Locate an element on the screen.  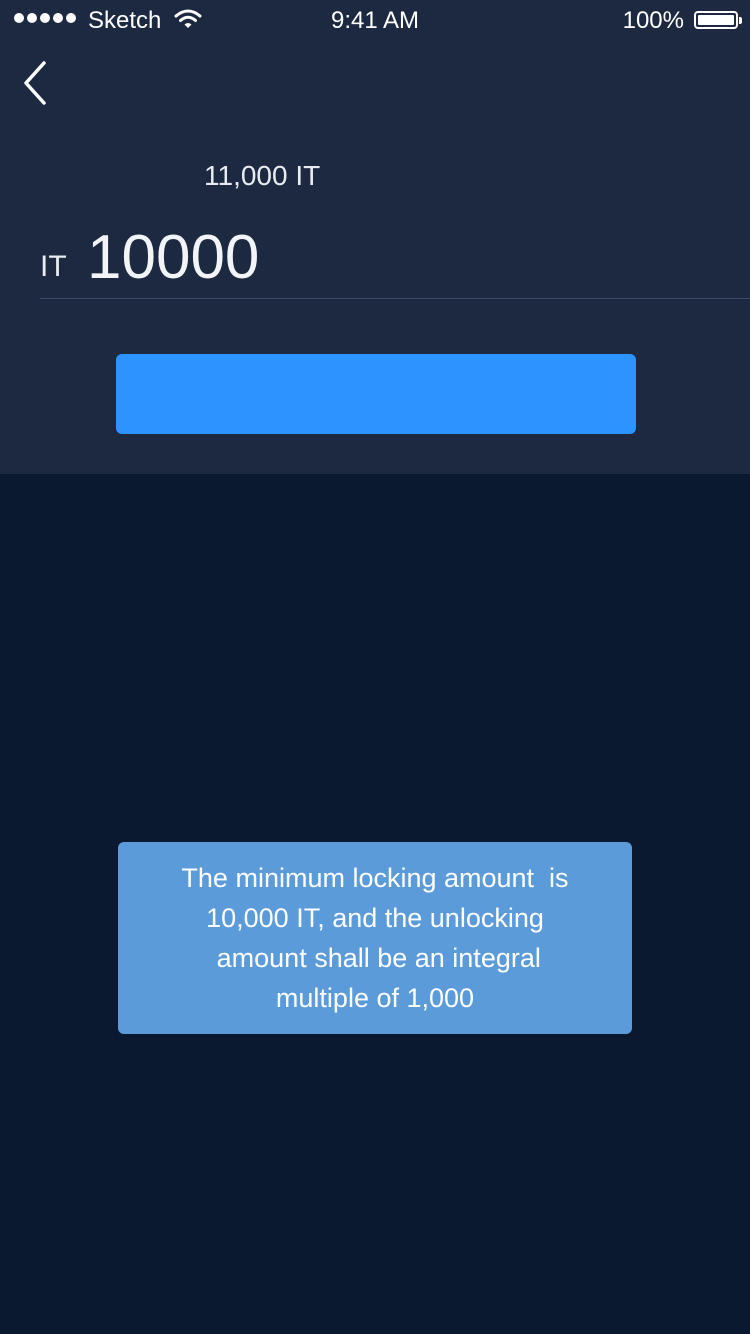
battery-icon is located at coordinates (718, 20).